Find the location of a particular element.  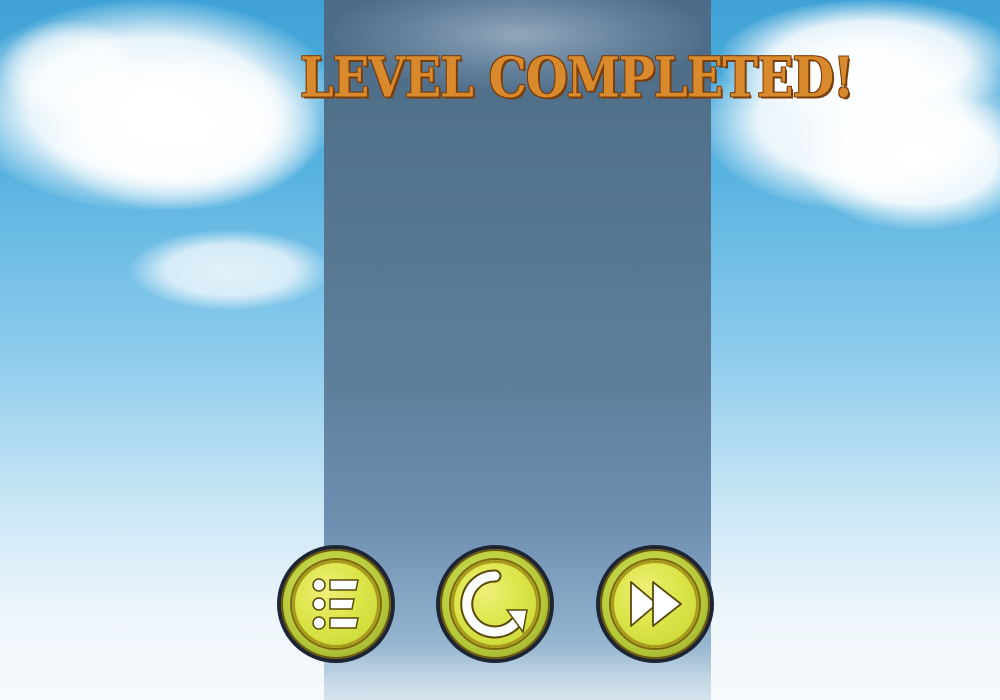

level-menu-icon is located at coordinates (335, 604).